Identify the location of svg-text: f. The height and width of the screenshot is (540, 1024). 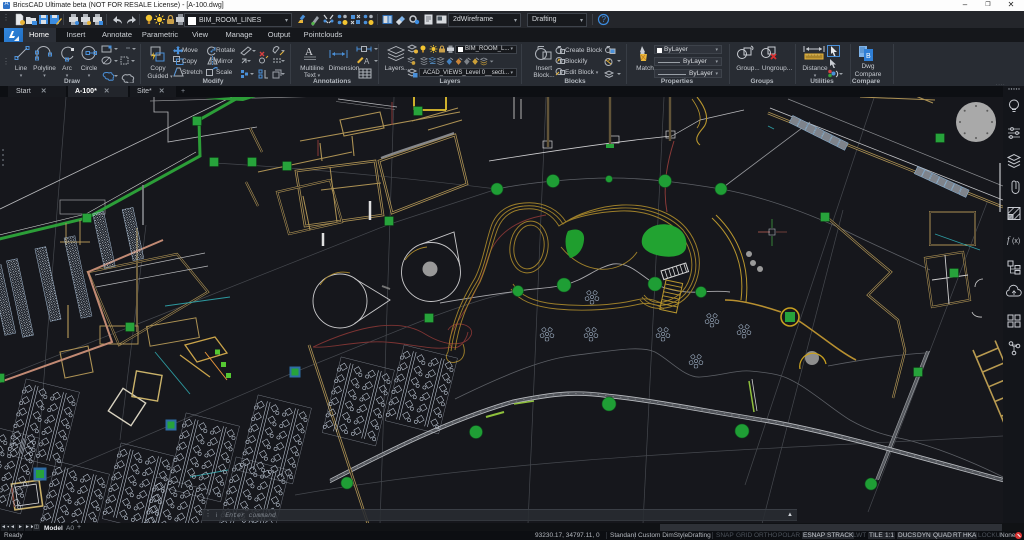
(1009, 240).